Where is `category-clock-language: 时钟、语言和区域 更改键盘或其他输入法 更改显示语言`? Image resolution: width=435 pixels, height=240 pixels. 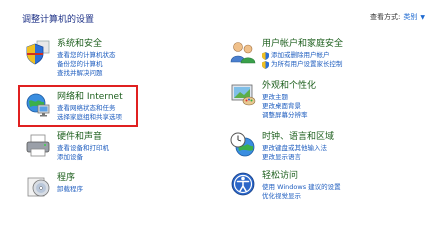 category-clock-language: 时钟、语言和区域 更改键盘或其他输入法 更改显示语言 is located at coordinates (281, 146).